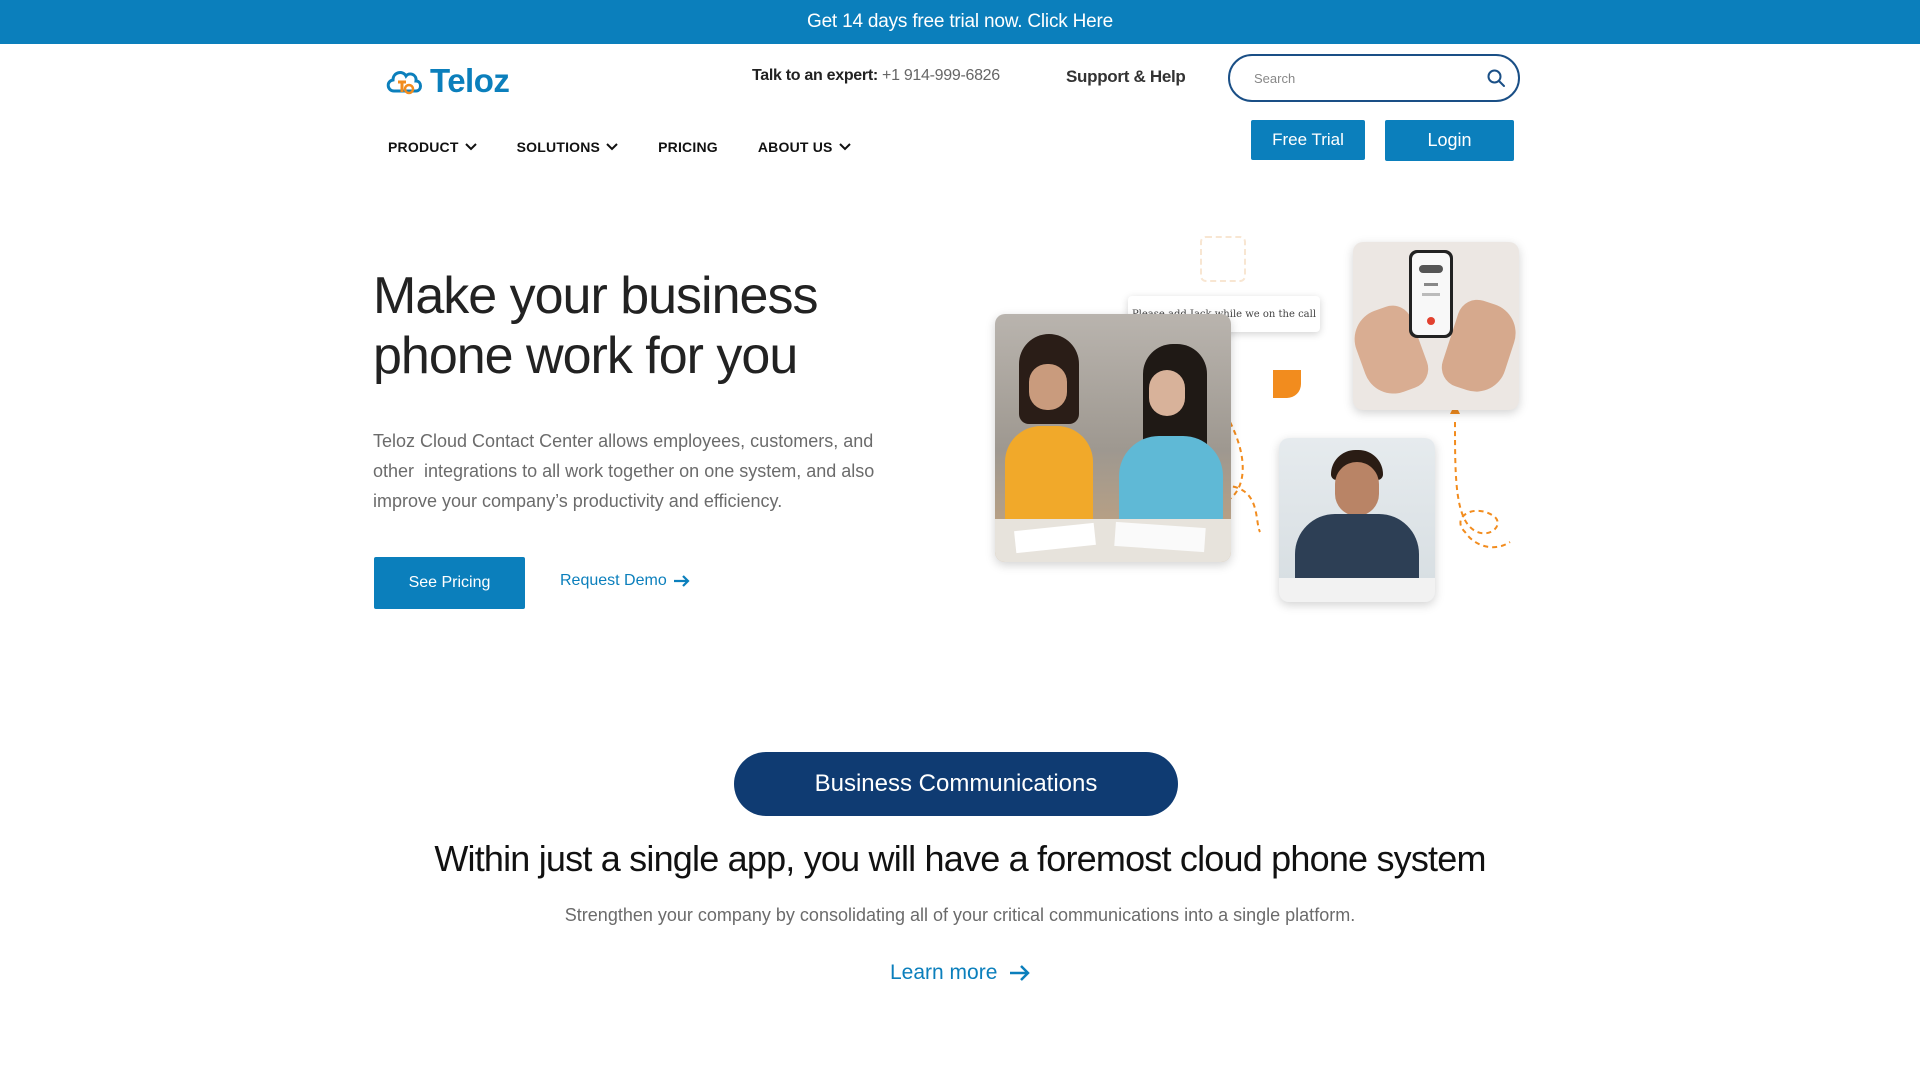  I want to click on expert-label: Talk to an expert:, so click(815, 75).